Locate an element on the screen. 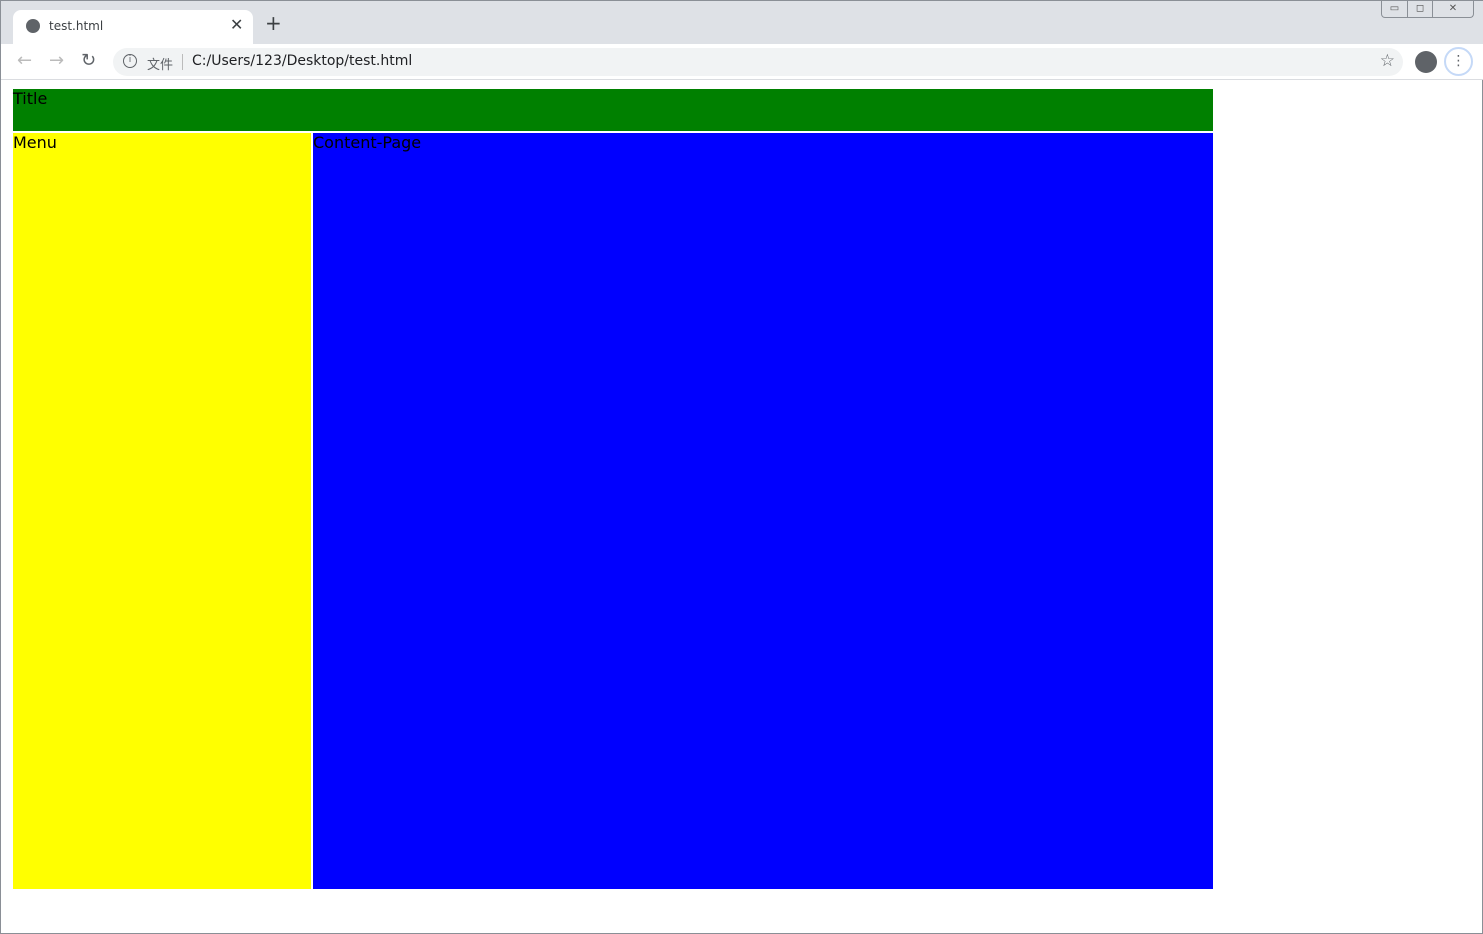 This screenshot has height=934, width=1483. globe-icon is located at coordinates (33, 26).